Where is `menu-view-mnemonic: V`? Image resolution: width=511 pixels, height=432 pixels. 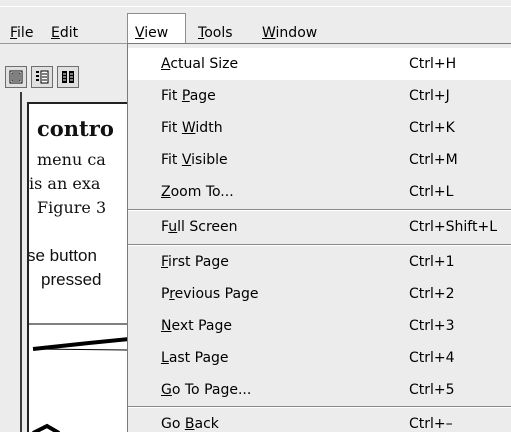 menu-view-mnemonic: V is located at coordinates (140, 33).